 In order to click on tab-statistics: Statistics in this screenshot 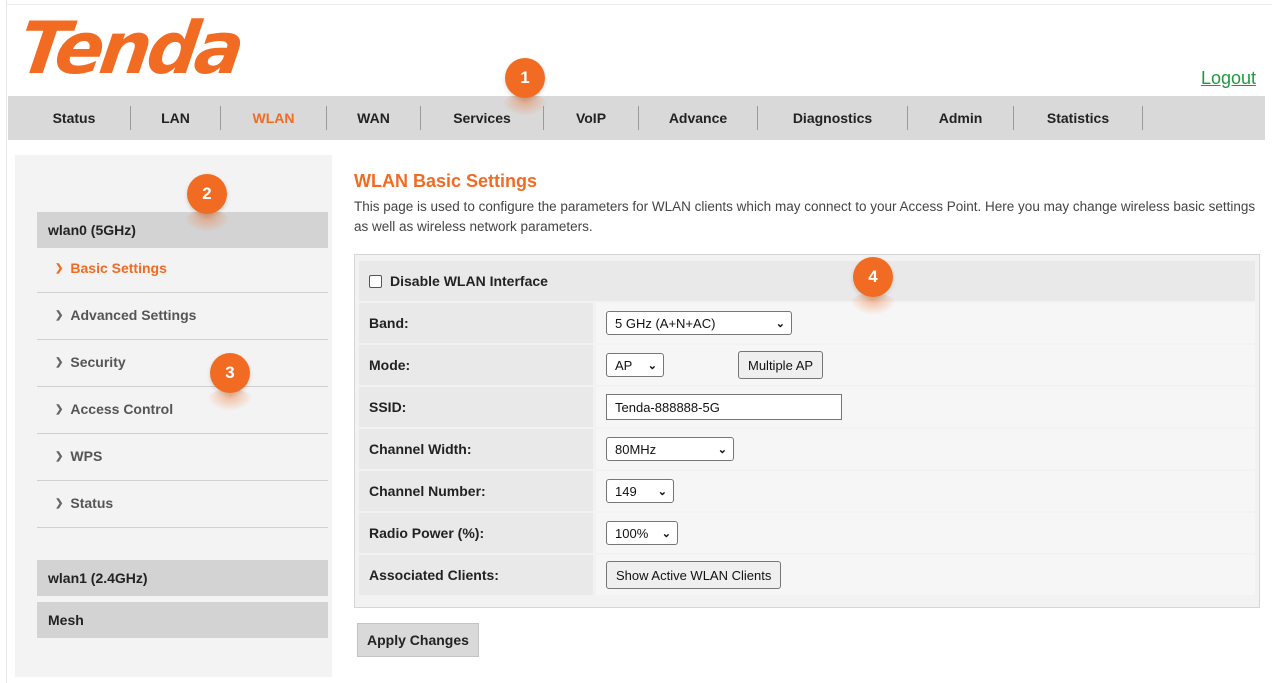, I will do `click(1078, 118)`.